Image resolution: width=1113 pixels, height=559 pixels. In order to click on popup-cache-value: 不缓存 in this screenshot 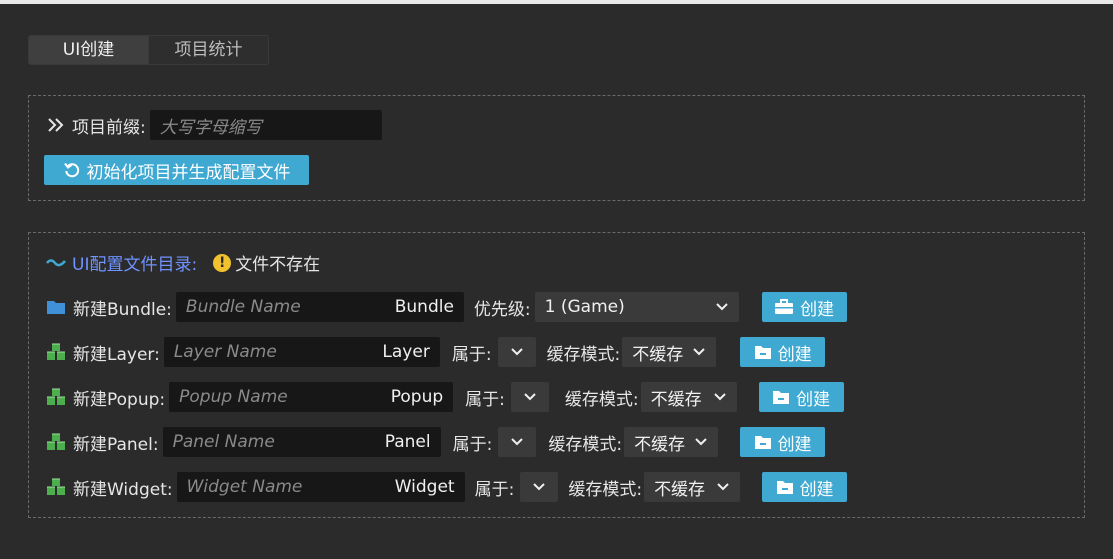, I will do `click(676, 399)`.